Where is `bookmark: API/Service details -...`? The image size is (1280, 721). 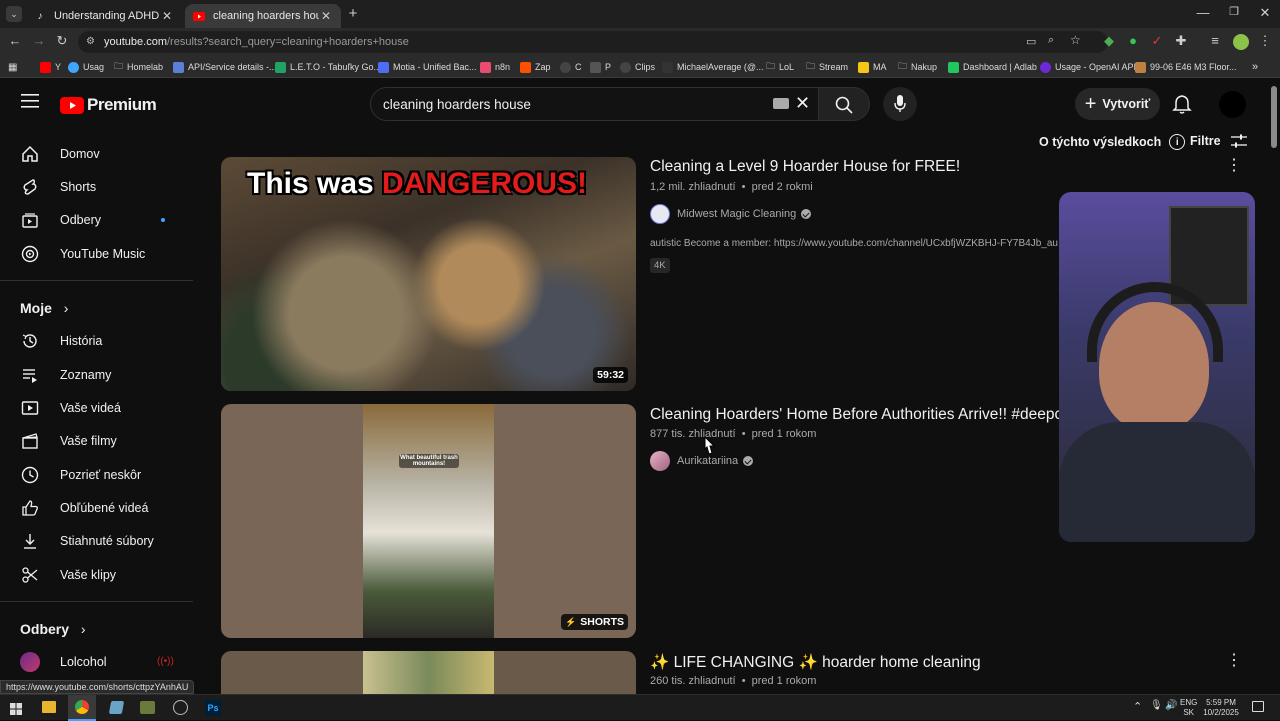 bookmark: API/Service details -... is located at coordinates (225, 67).